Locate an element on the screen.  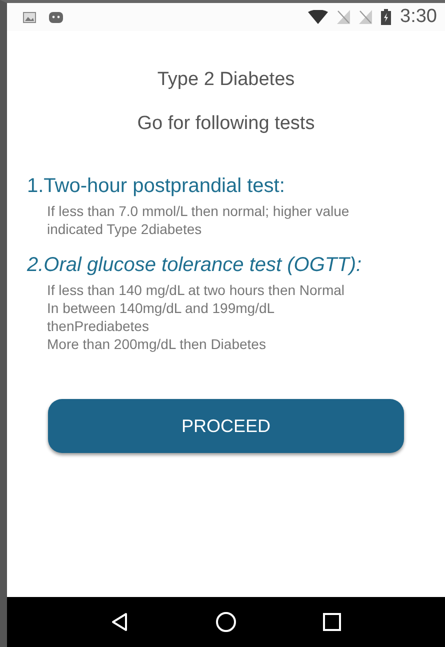
back-icon is located at coordinates (120, 622).